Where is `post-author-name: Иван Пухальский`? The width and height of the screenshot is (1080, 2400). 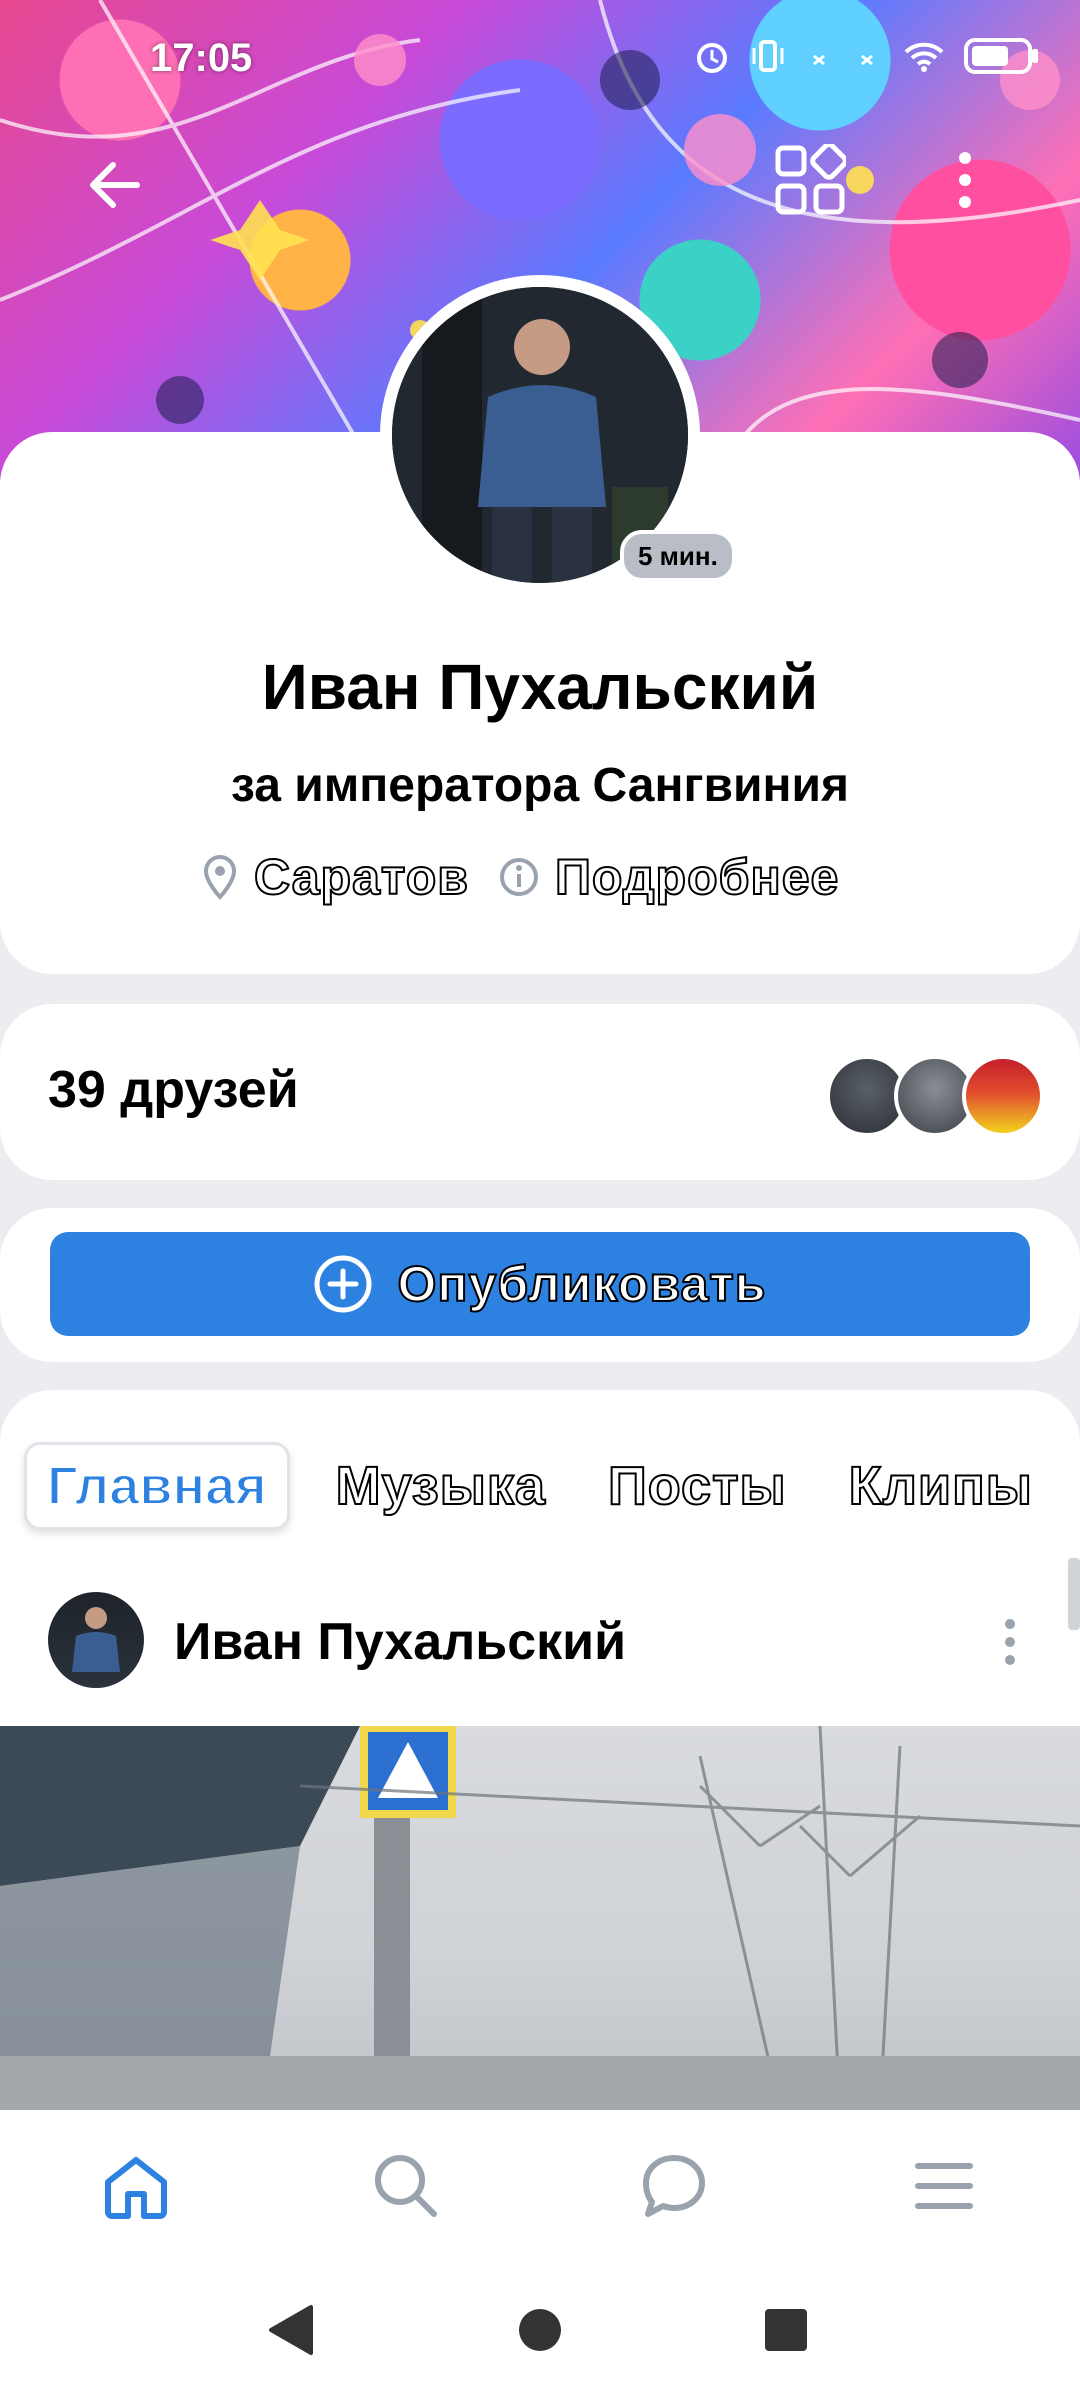
post-author-name: Иван Пухальский is located at coordinates (400, 1642).